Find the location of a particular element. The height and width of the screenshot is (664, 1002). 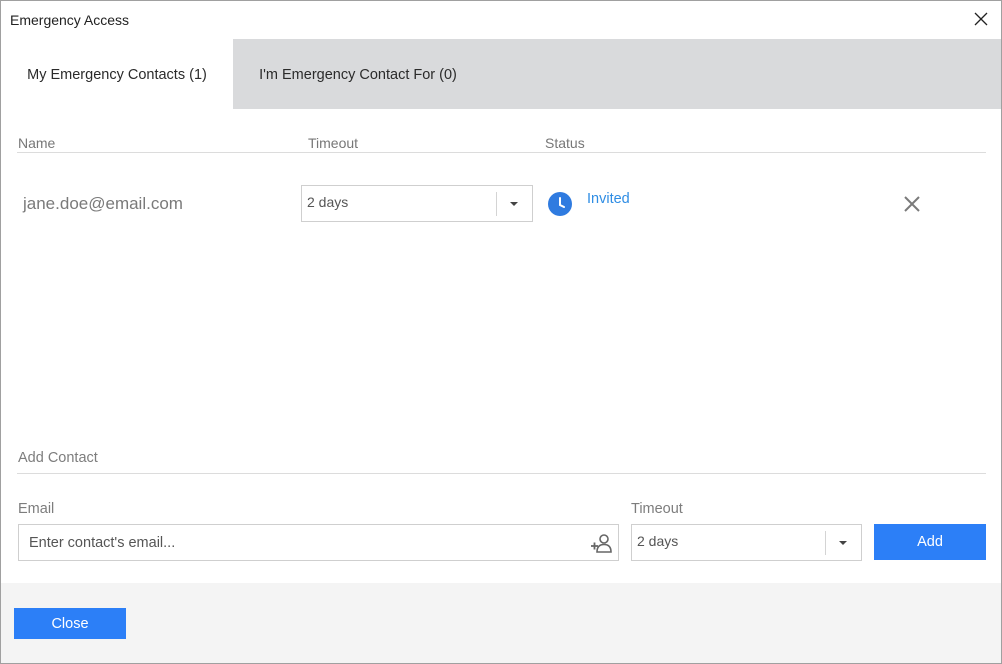

add-timeout-value: 2 days is located at coordinates (658, 541).